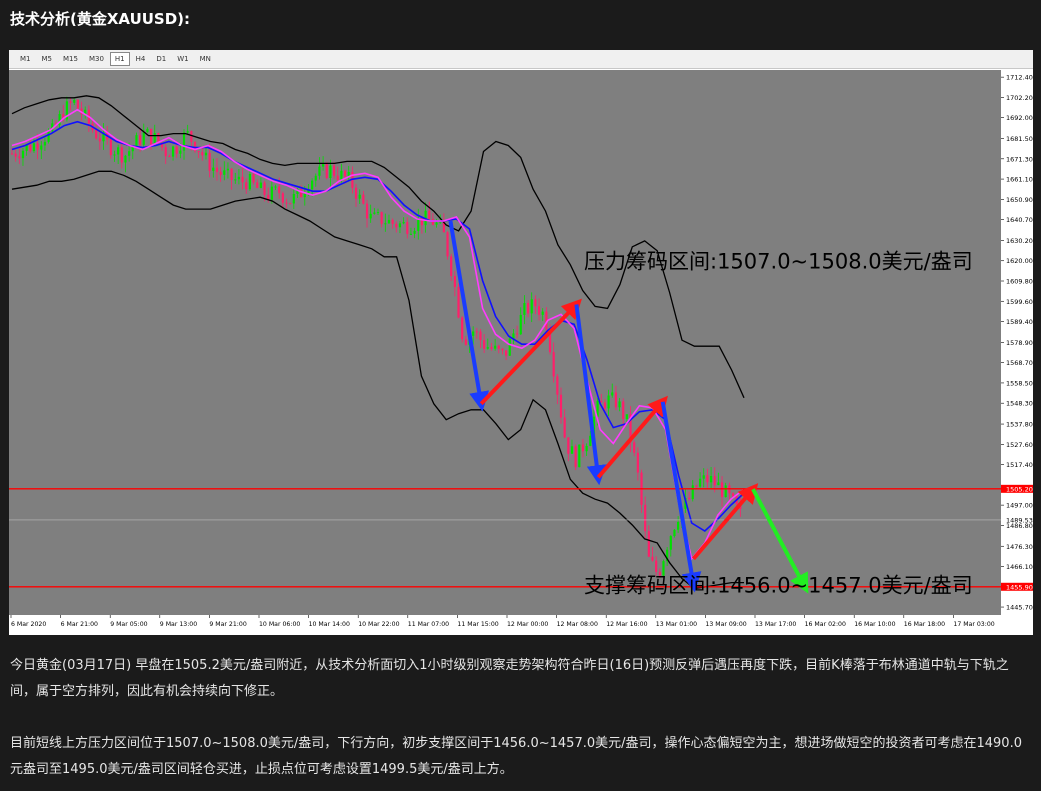  Describe the element at coordinates (141, 59) in the screenshot. I see `timeframe-button-h4: H4` at that location.